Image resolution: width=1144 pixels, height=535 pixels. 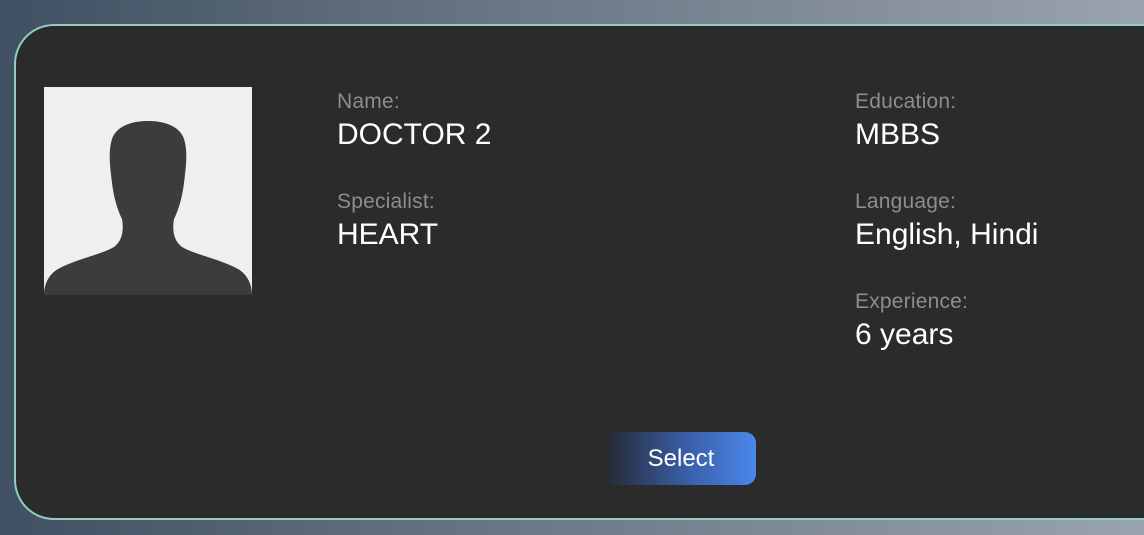 I want to click on user-silhouette-icon, so click(x=148, y=208).